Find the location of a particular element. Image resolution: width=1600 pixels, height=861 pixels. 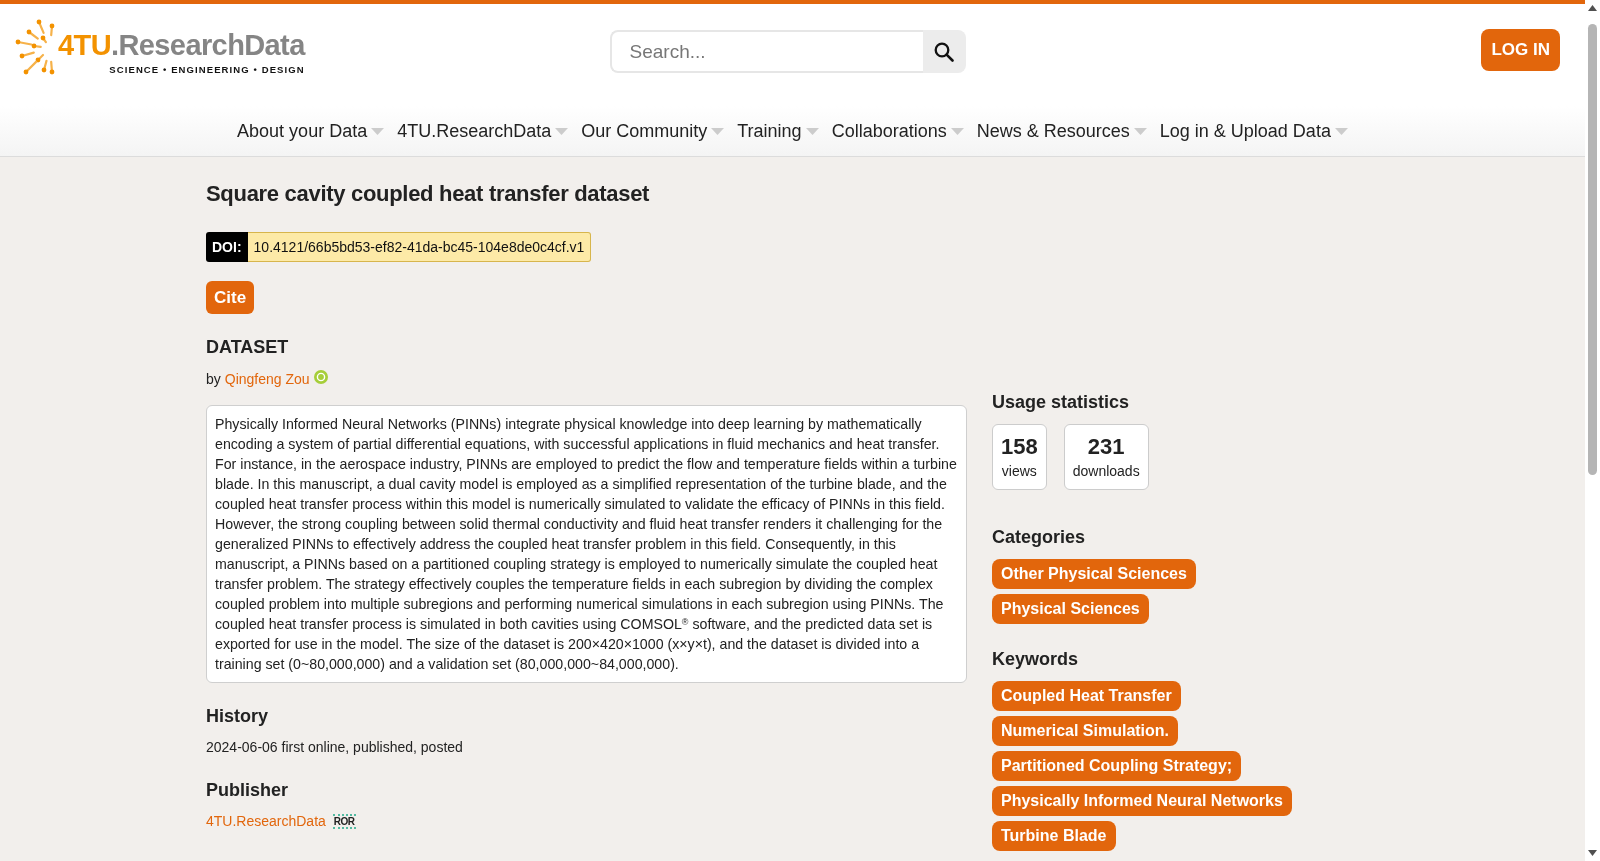

keyword-tag: Turbine Blade is located at coordinates (1054, 836).